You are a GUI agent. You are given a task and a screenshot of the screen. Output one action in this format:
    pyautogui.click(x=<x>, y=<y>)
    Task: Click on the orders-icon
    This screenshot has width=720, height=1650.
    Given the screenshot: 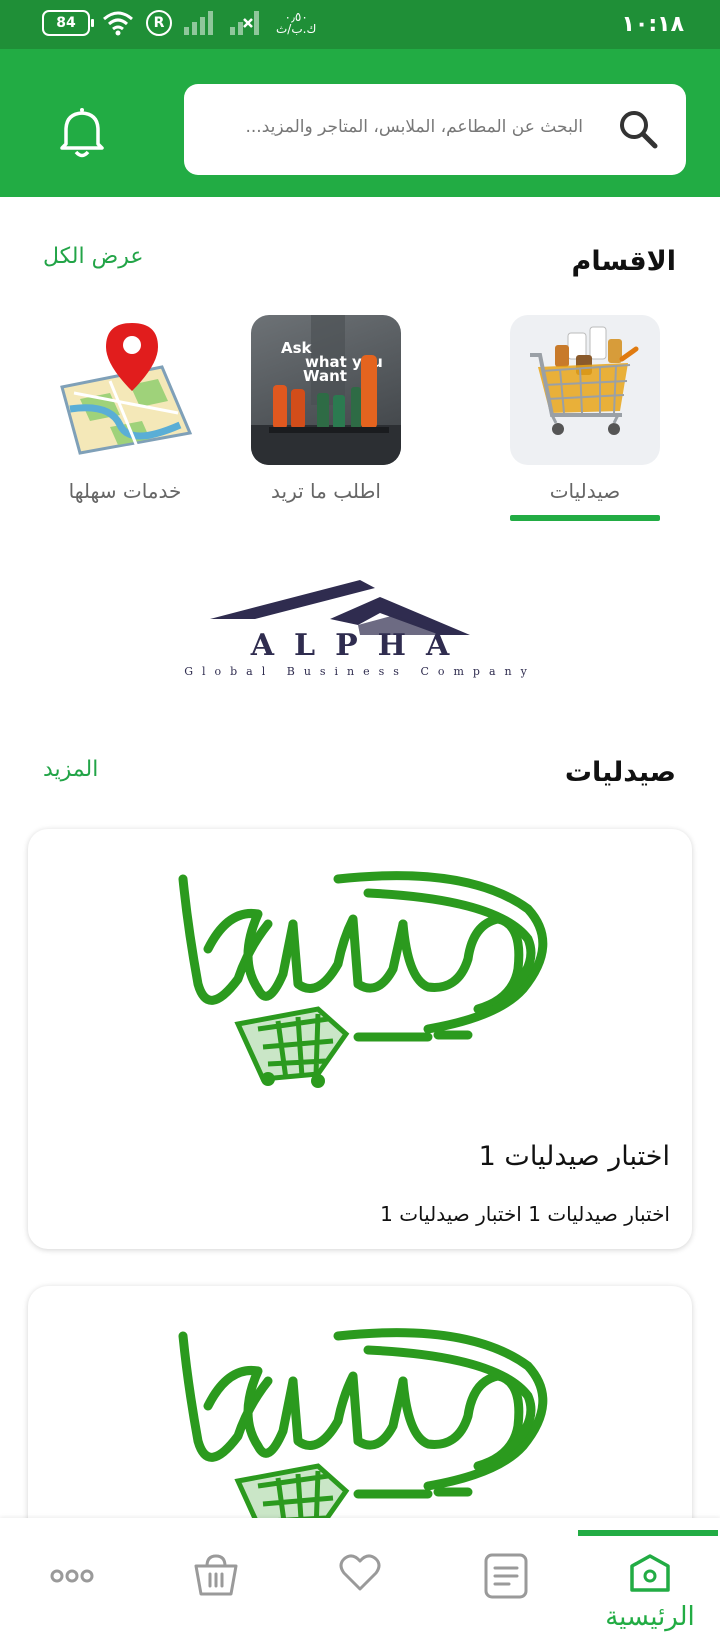 What is the action you would take?
    pyautogui.click(x=506, y=1576)
    